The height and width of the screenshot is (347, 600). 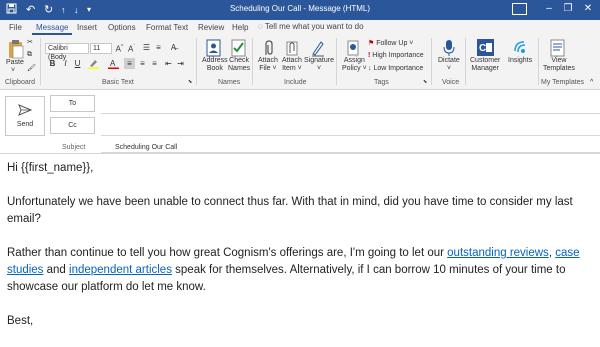 What do you see at coordinates (588, 9) in the screenshot?
I see `close-icon: ✕` at bounding box center [588, 9].